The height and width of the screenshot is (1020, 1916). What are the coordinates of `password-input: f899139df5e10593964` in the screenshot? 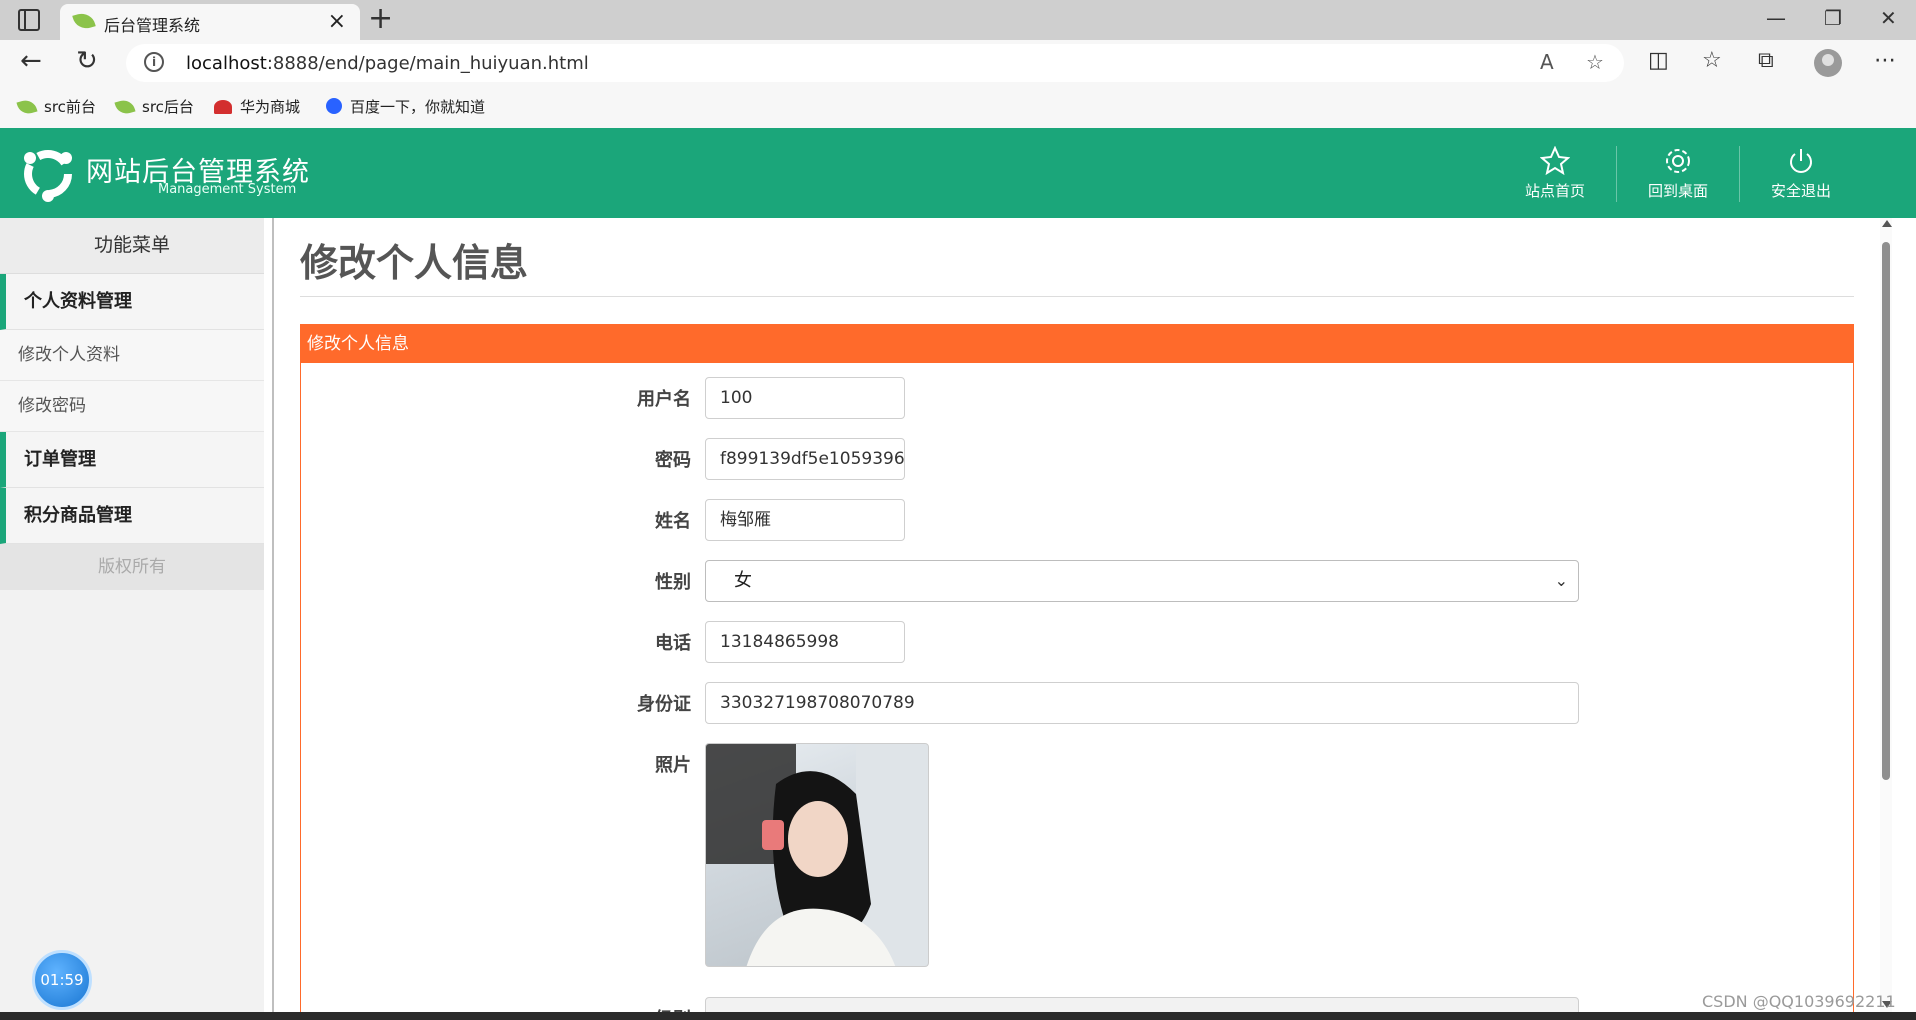 It's located at (805, 459).